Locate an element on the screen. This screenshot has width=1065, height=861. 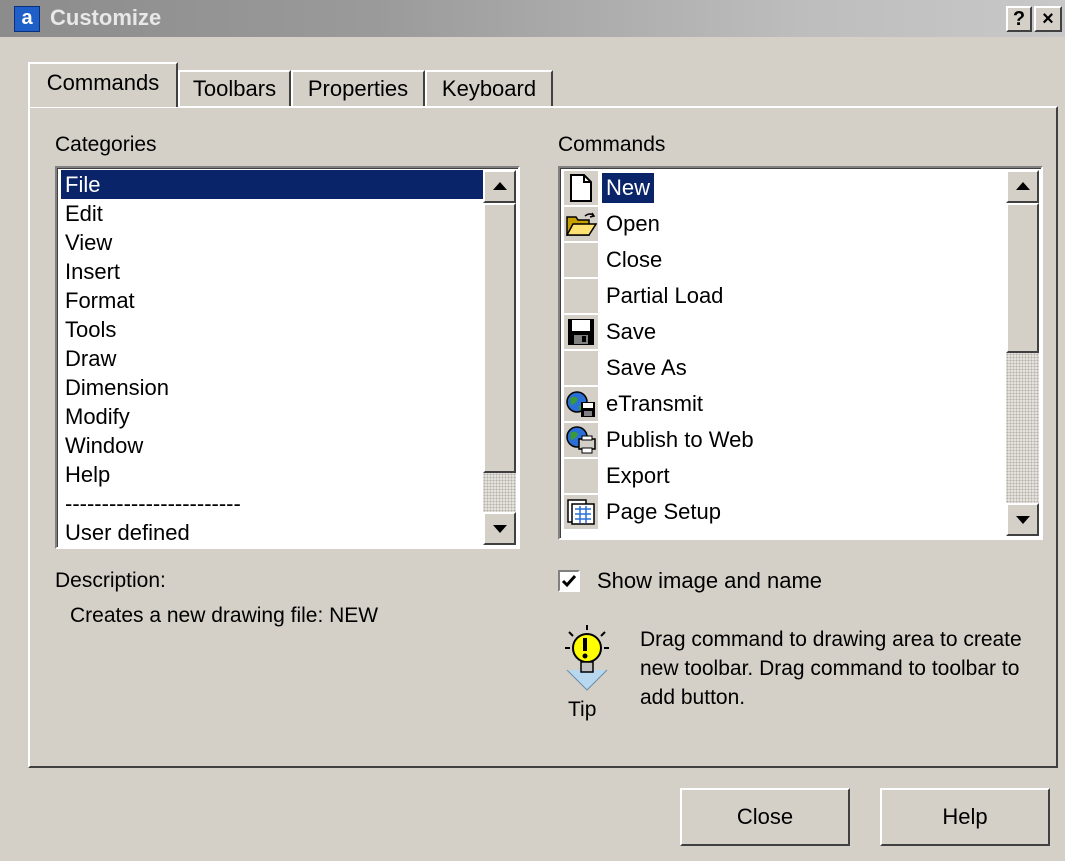
command-item-save: Save is located at coordinates (779, 332).